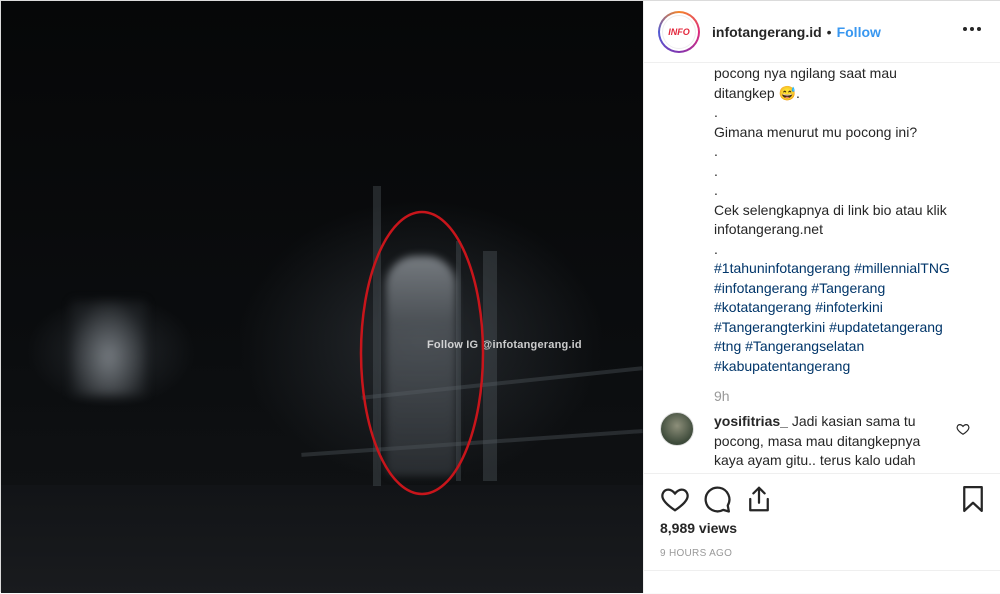 The width and height of the screenshot is (1000, 594). Describe the element at coordinates (675, 499) in the screenshot. I see `heart-icon` at that location.